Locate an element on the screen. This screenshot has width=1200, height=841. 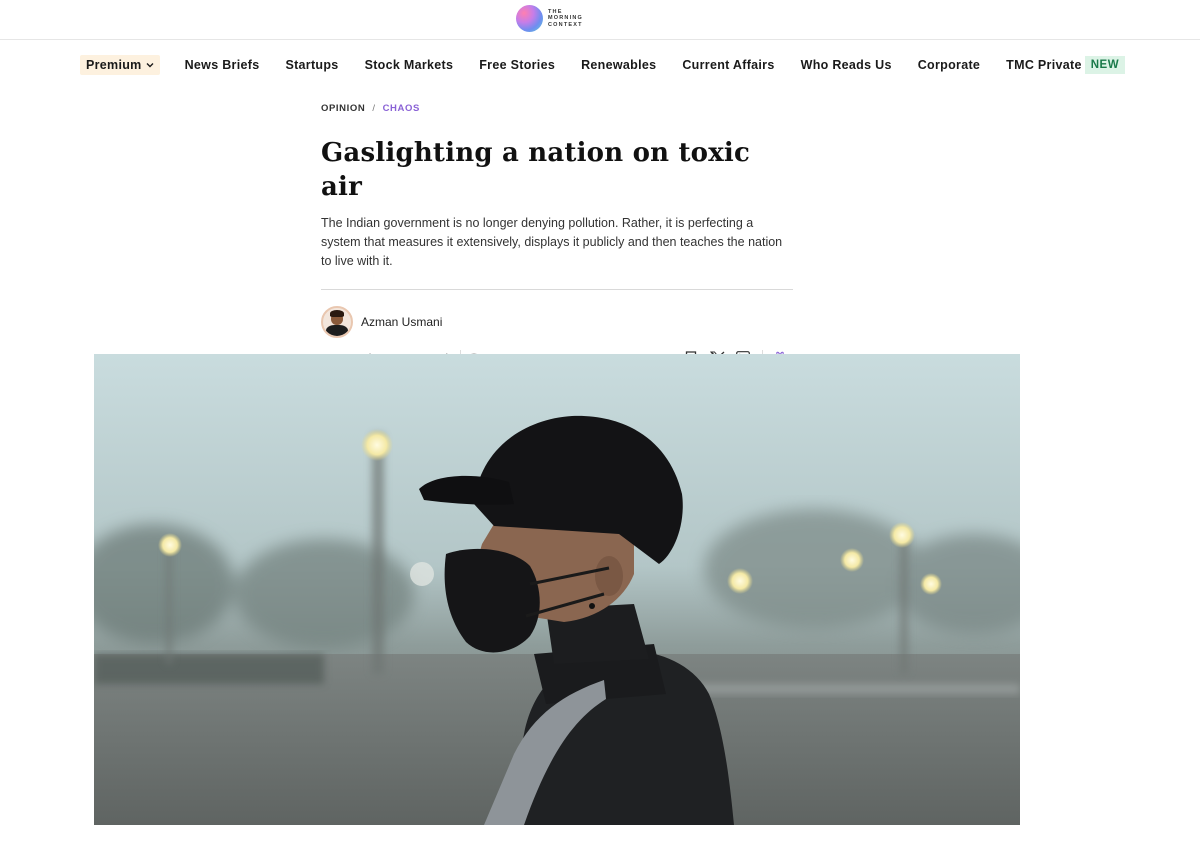
logo-mark-icon is located at coordinates (529, 18).